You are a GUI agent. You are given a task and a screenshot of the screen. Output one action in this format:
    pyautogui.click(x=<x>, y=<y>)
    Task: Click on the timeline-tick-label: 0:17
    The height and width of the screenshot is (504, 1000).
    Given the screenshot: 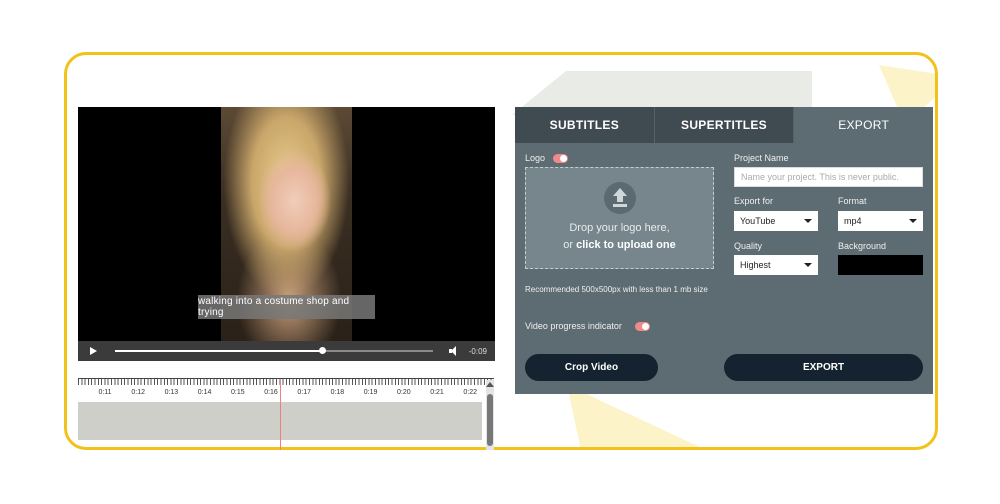 What is the action you would take?
    pyautogui.click(x=304, y=392)
    